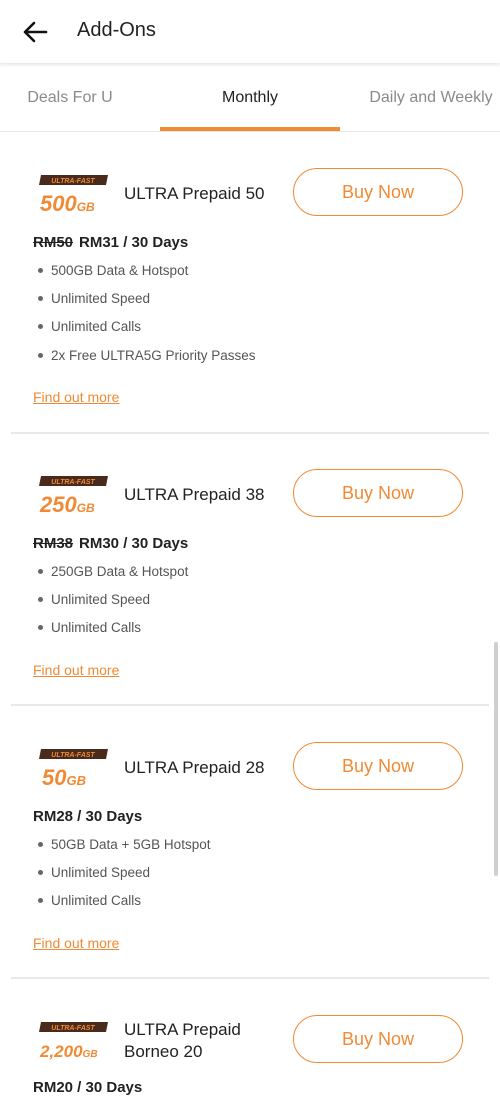  What do you see at coordinates (61, 1051) in the screenshot?
I see `badge-amount: 2,200` at bounding box center [61, 1051].